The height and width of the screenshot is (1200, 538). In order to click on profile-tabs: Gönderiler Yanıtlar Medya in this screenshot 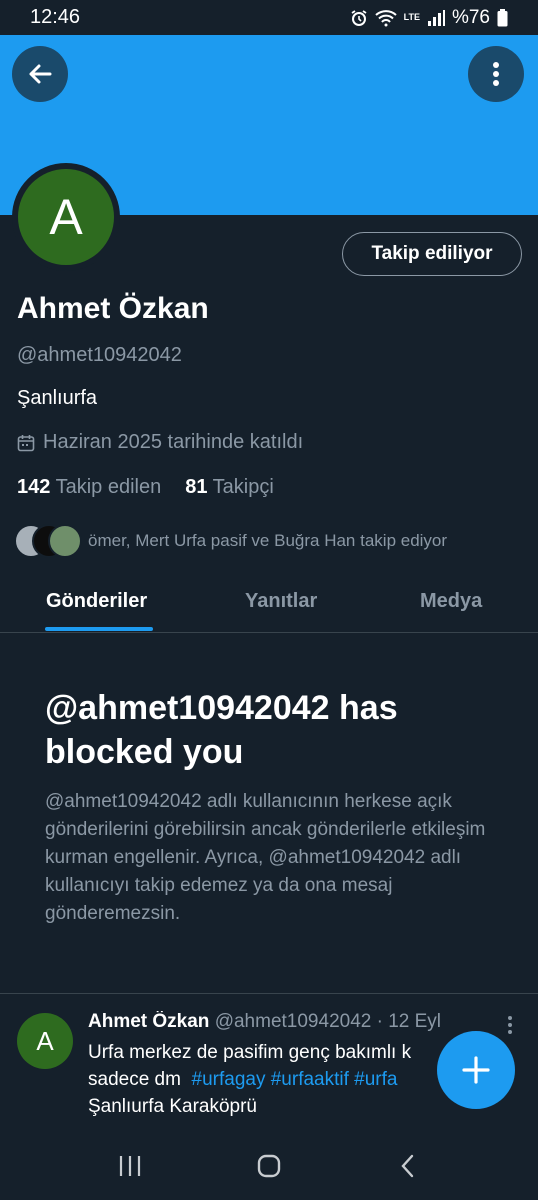, I will do `click(269, 604)`.